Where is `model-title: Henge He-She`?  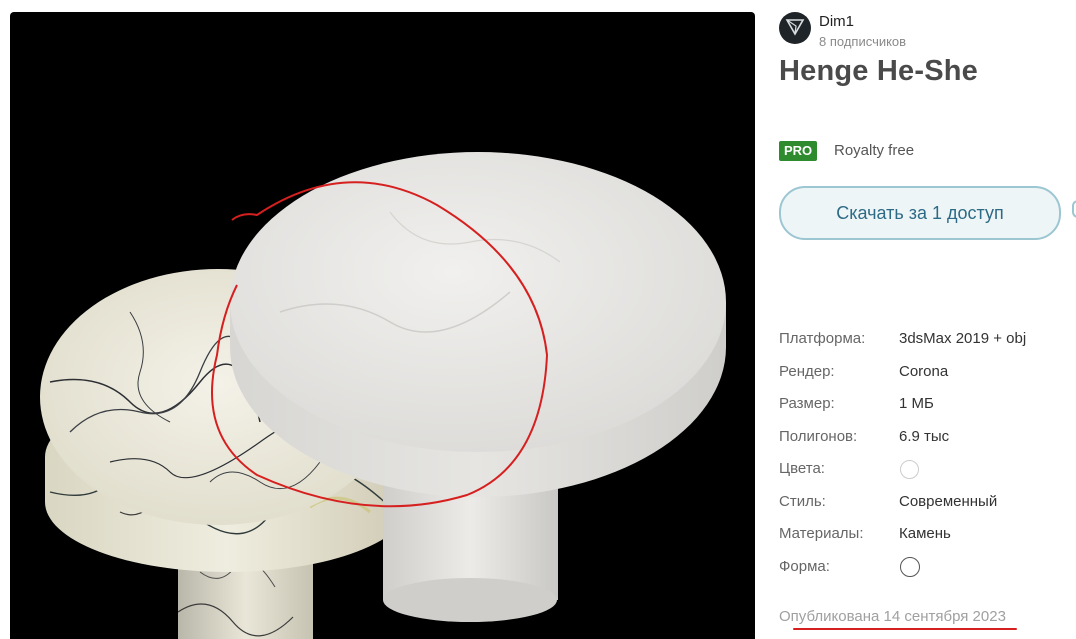 model-title: Henge He-She is located at coordinates (878, 71).